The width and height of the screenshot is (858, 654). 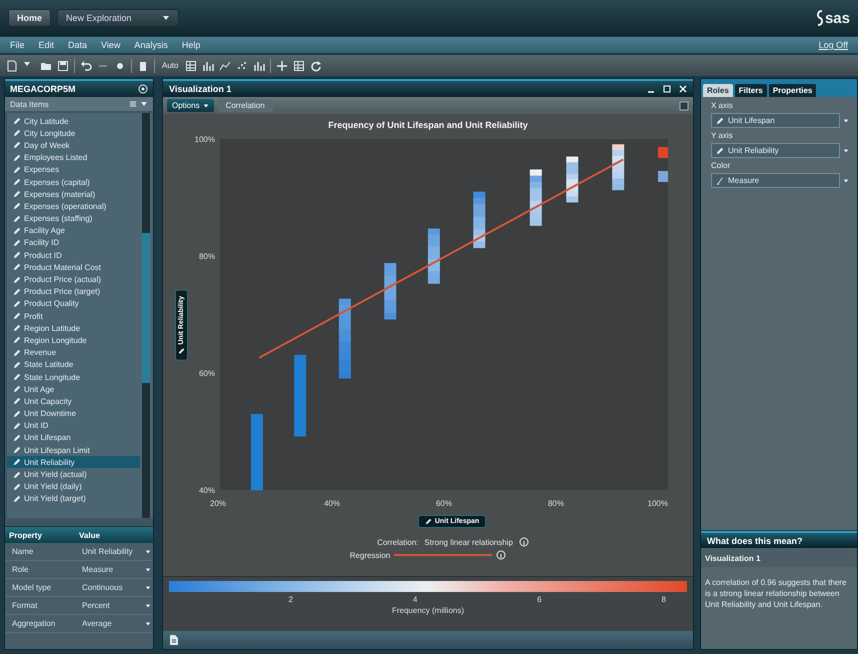 What do you see at coordinates (750, 90) in the screenshot?
I see `panel-tab: Filters` at bounding box center [750, 90].